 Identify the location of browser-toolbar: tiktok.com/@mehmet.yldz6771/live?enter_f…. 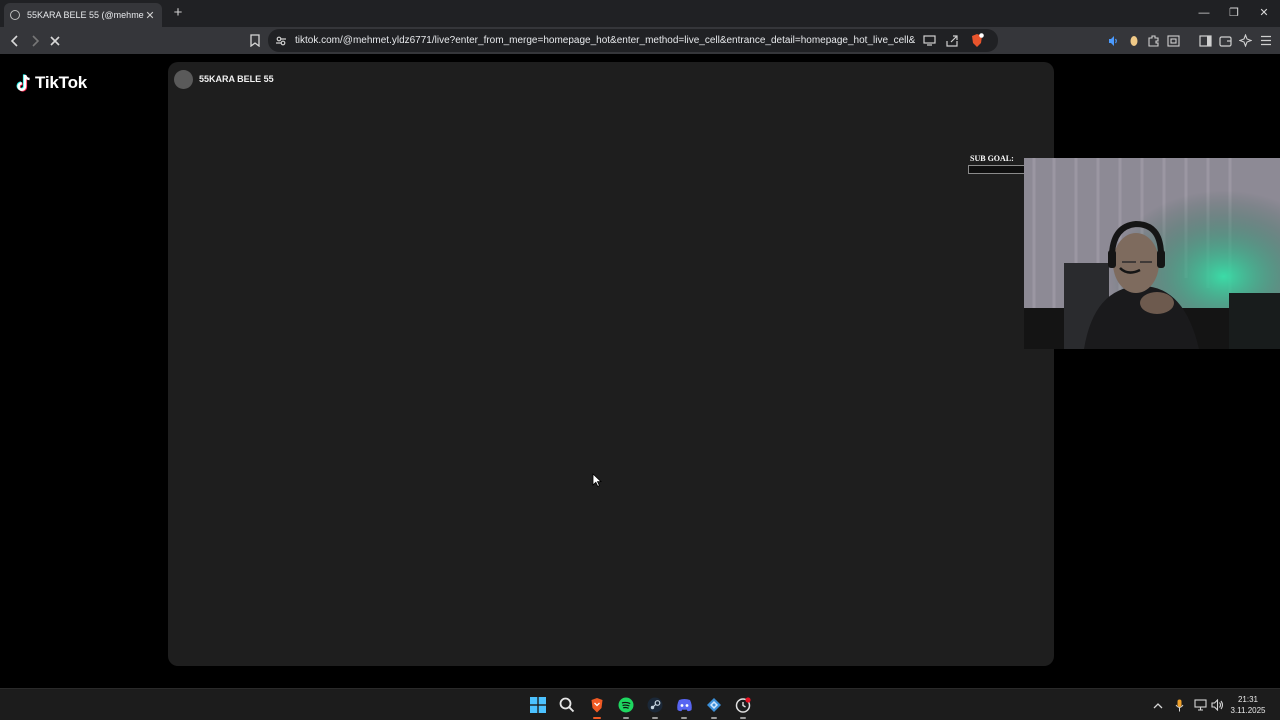
(640, 40).